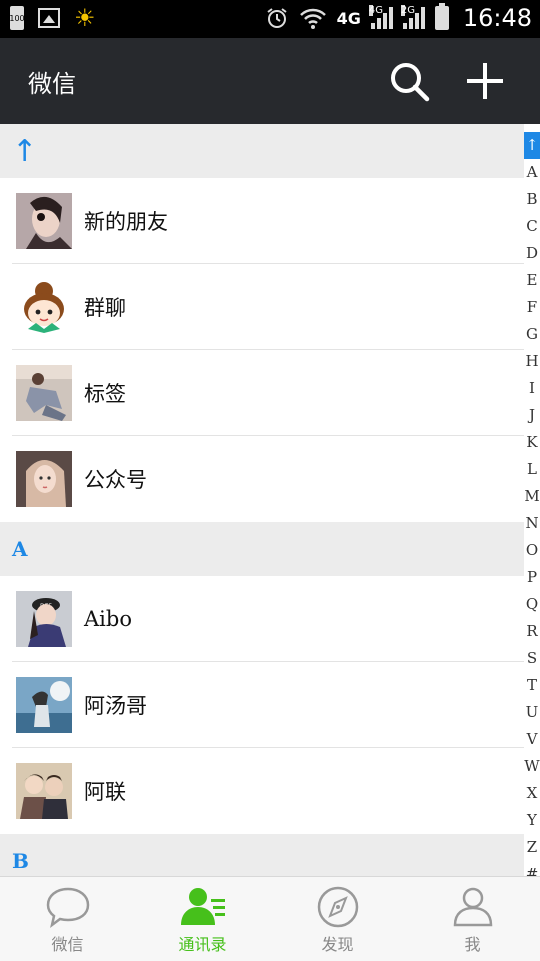 The width and height of the screenshot is (540, 961). What do you see at coordinates (485, 81) in the screenshot?
I see `plus-icon` at bounding box center [485, 81].